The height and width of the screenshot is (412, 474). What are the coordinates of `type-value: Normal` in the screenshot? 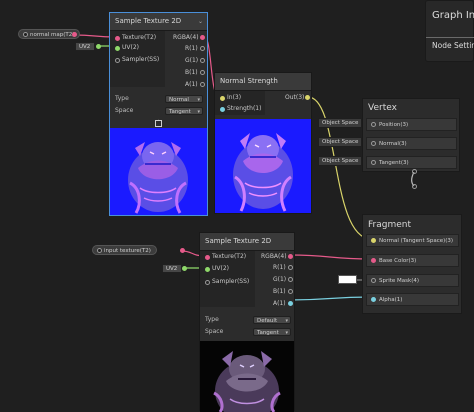 It's located at (179, 100).